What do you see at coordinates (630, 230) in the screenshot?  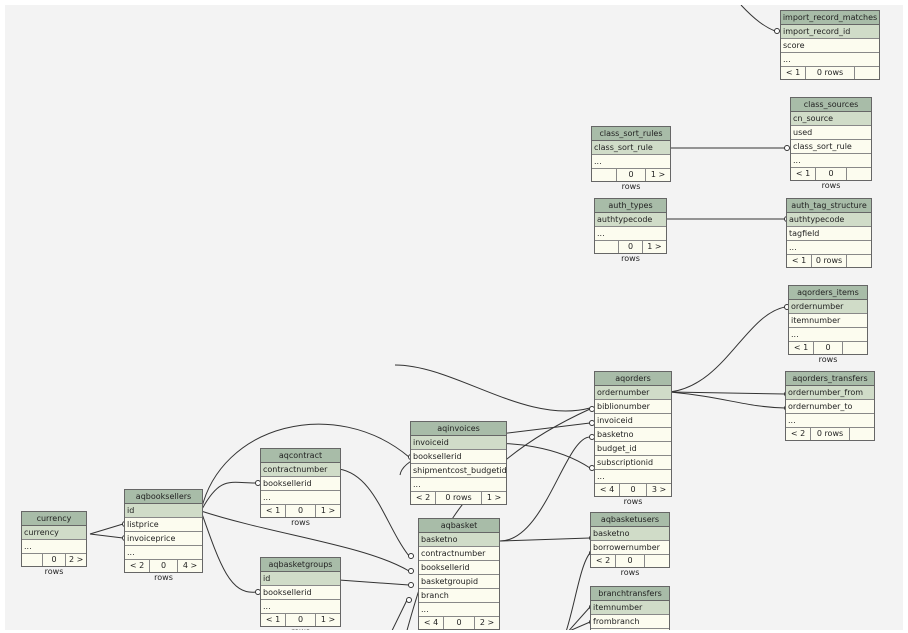 I see `table-auth-types: auth_types authtypecode... 0 rows 1 >` at bounding box center [630, 230].